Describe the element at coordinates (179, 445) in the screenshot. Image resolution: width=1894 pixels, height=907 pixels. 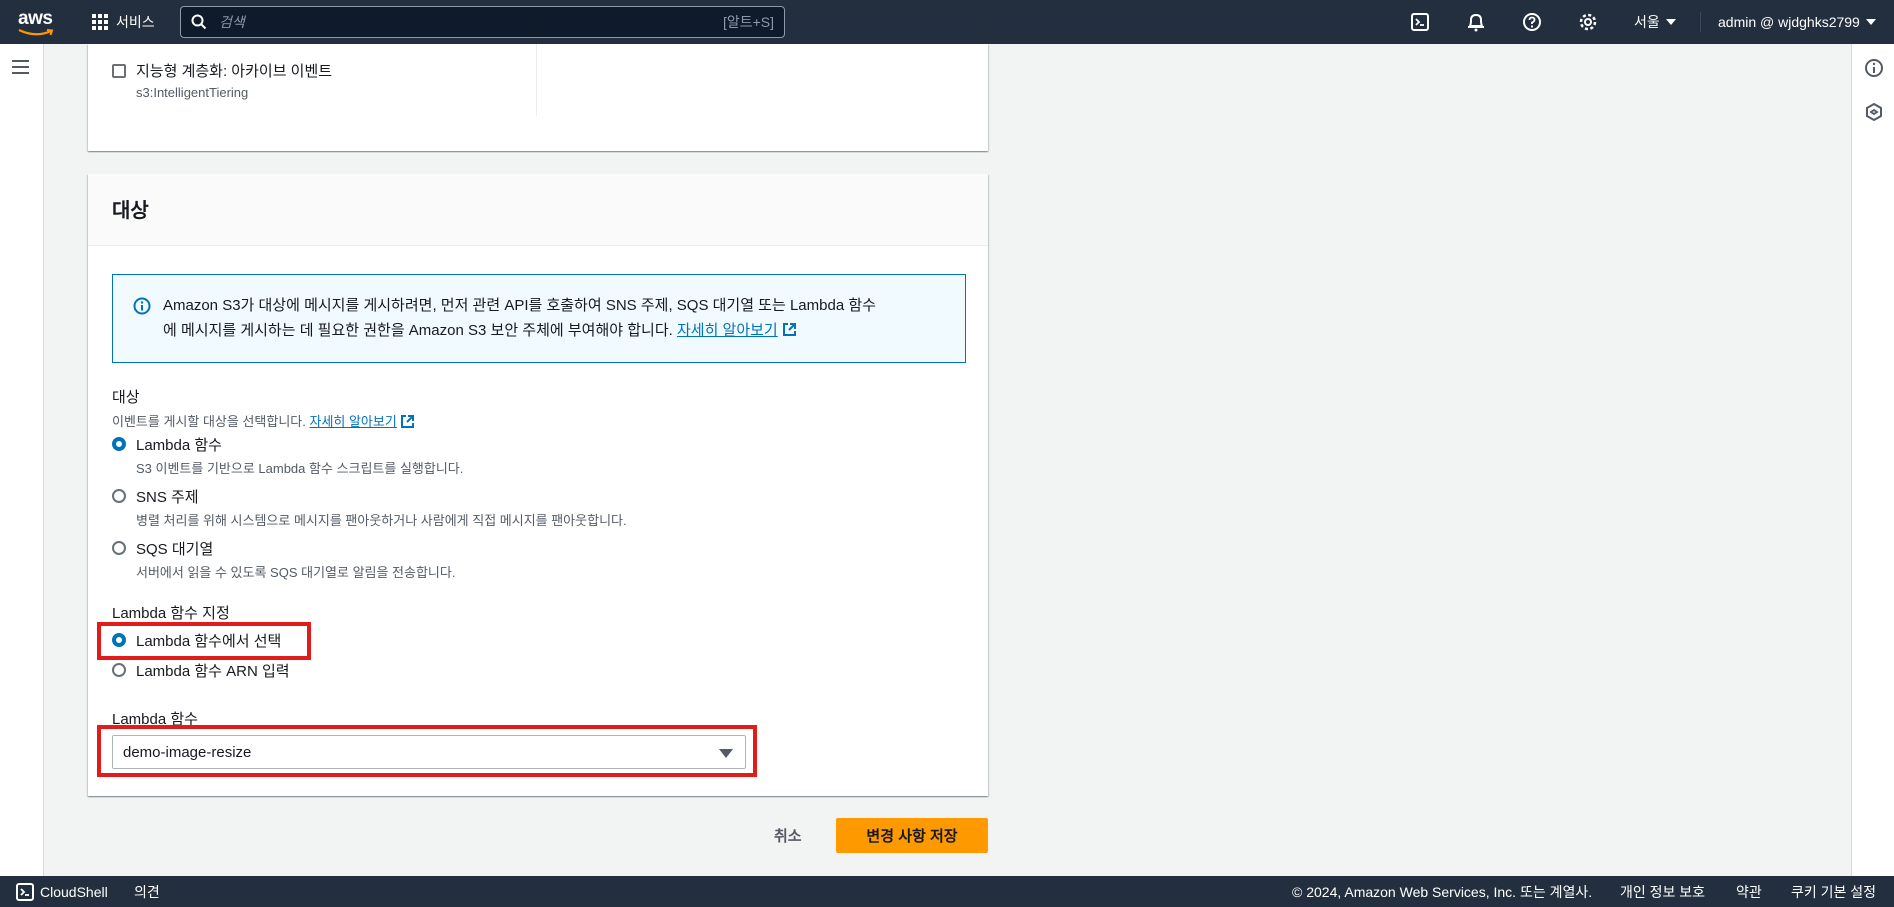
I see `option-label: Lambda 함수` at that location.